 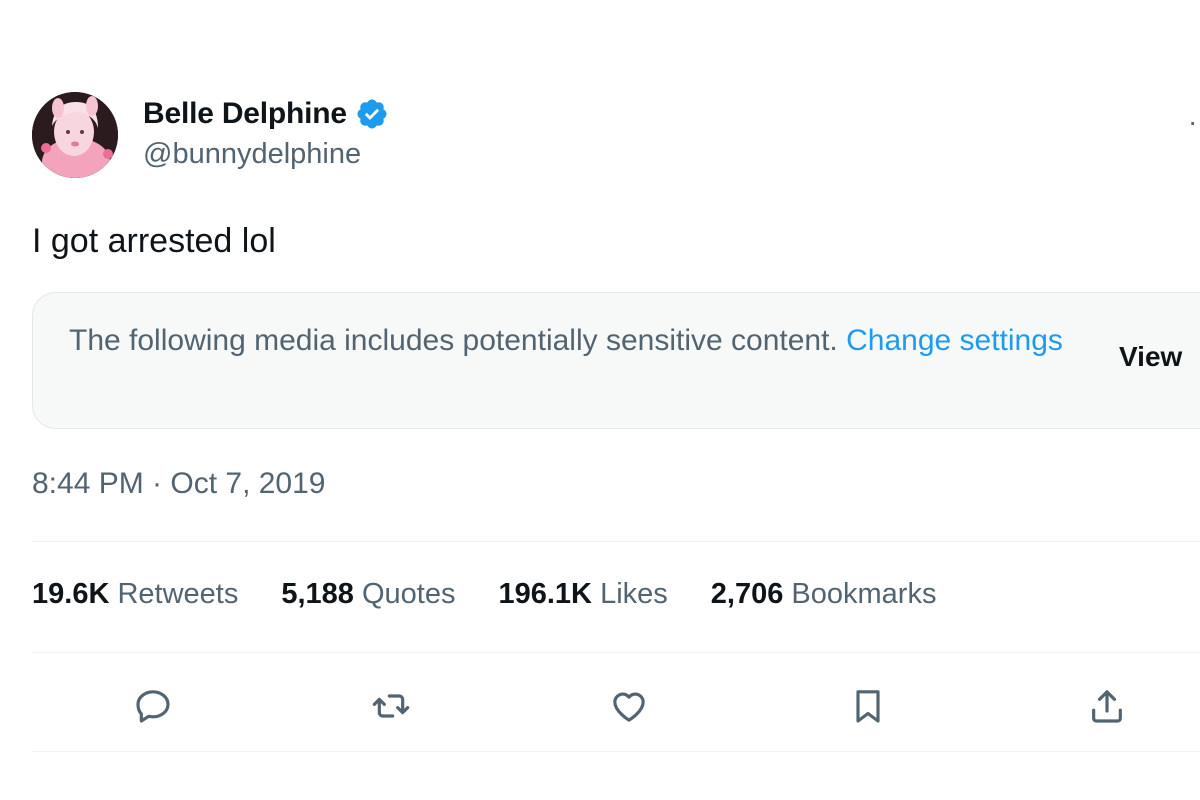 What do you see at coordinates (245, 114) in the screenshot?
I see `display-name: Belle Delphine` at bounding box center [245, 114].